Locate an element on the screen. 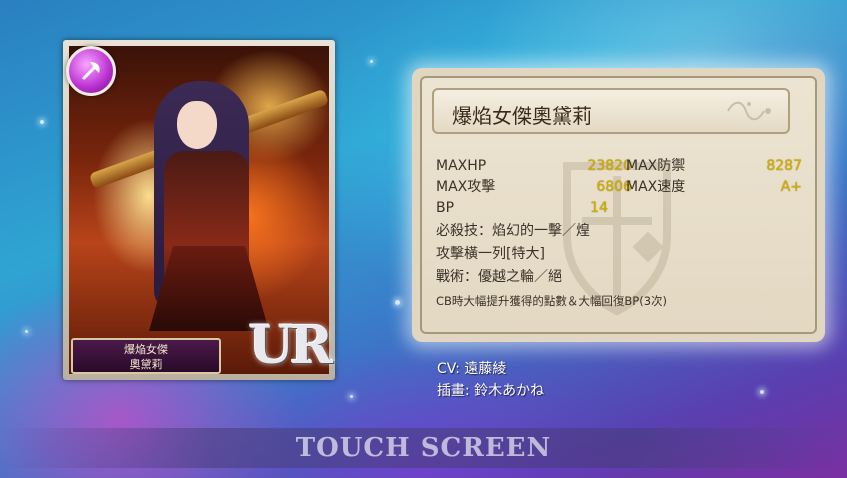 The width and height of the screenshot is (847, 478). touch-screen-label: TOUCH SCREEN is located at coordinates (423, 448).